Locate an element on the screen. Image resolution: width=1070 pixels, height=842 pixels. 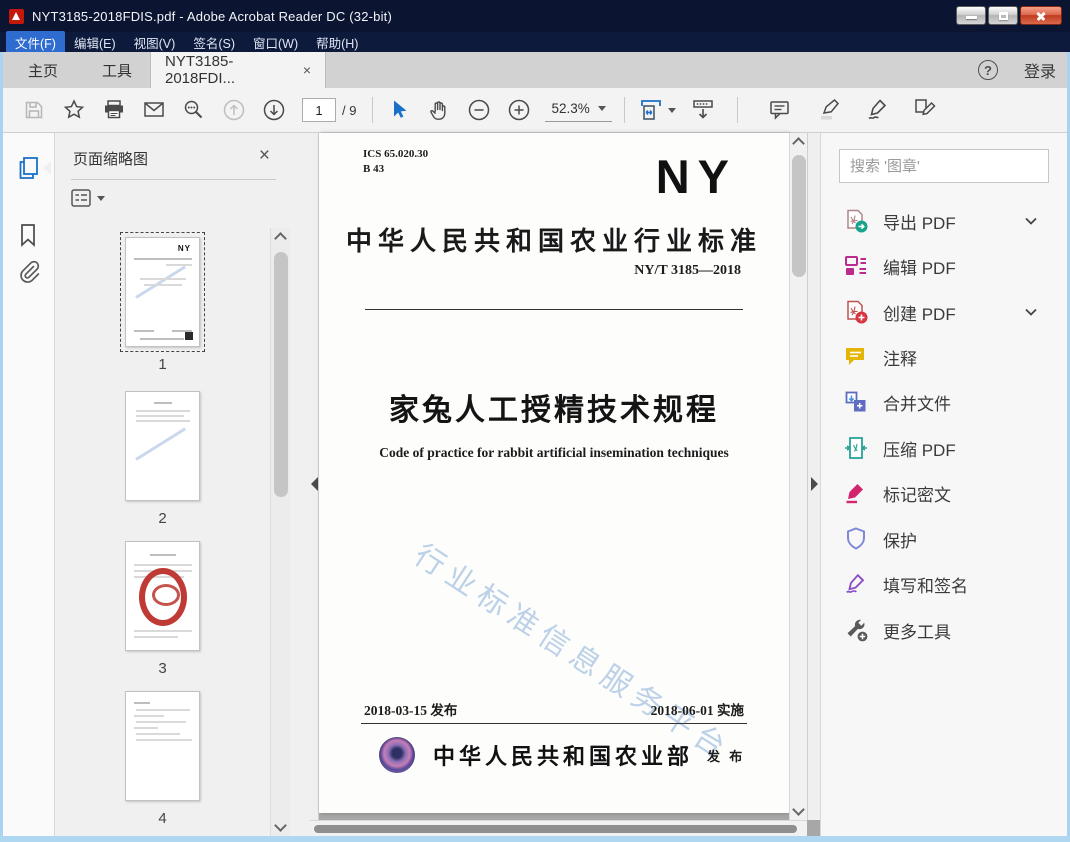
thumbnail-page-4: 4 is located at coordinates (162, 759).